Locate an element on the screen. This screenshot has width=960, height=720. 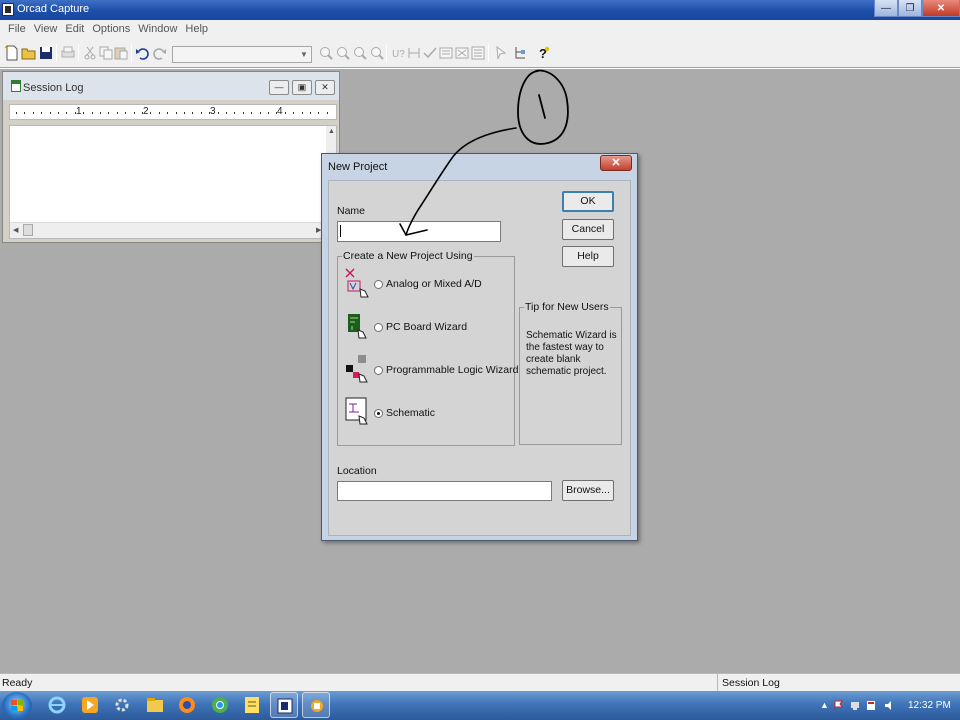
new-icon is located at coordinates (12, 53).